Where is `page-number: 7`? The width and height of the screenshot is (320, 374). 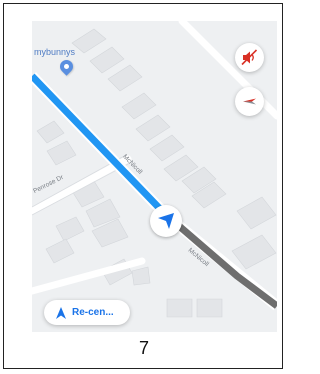 page-number: 7 is located at coordinates (143, 348).